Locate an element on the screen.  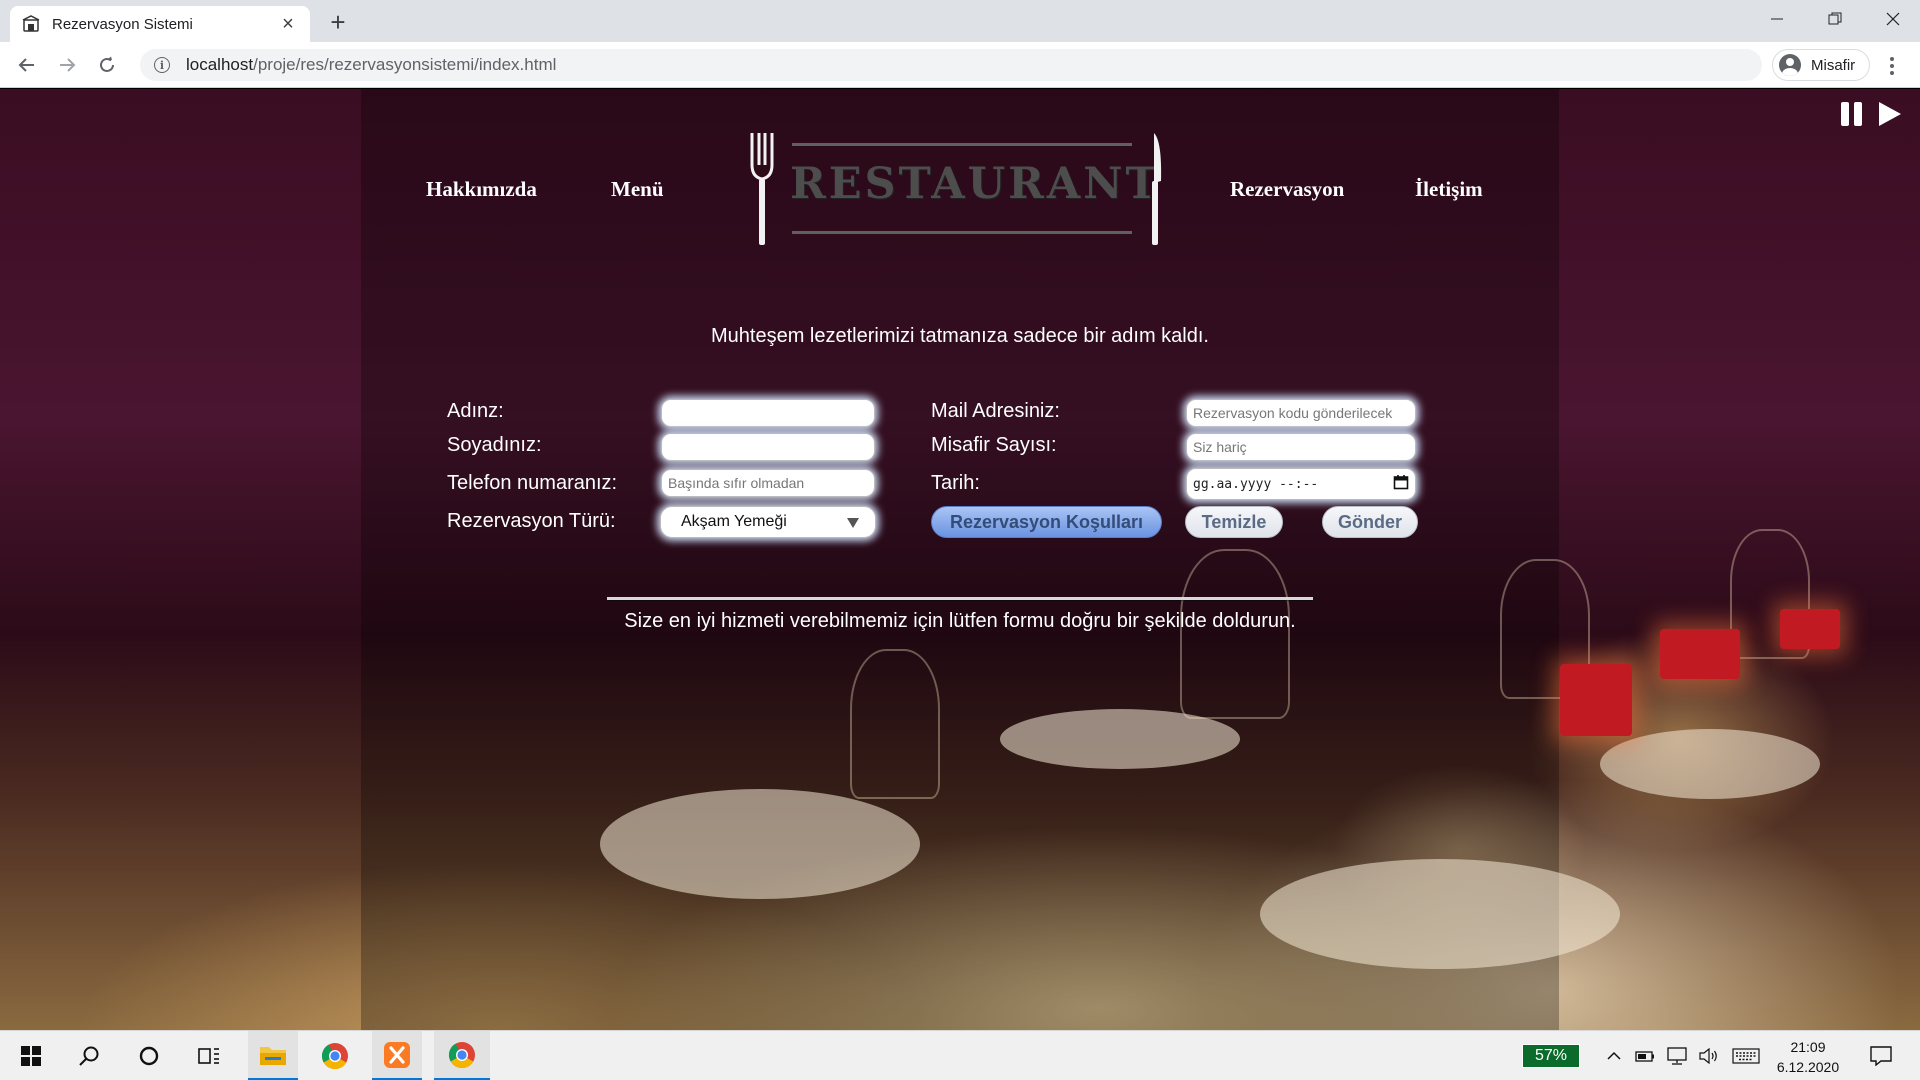
close-window-button is located at coordinates (1892, 19).